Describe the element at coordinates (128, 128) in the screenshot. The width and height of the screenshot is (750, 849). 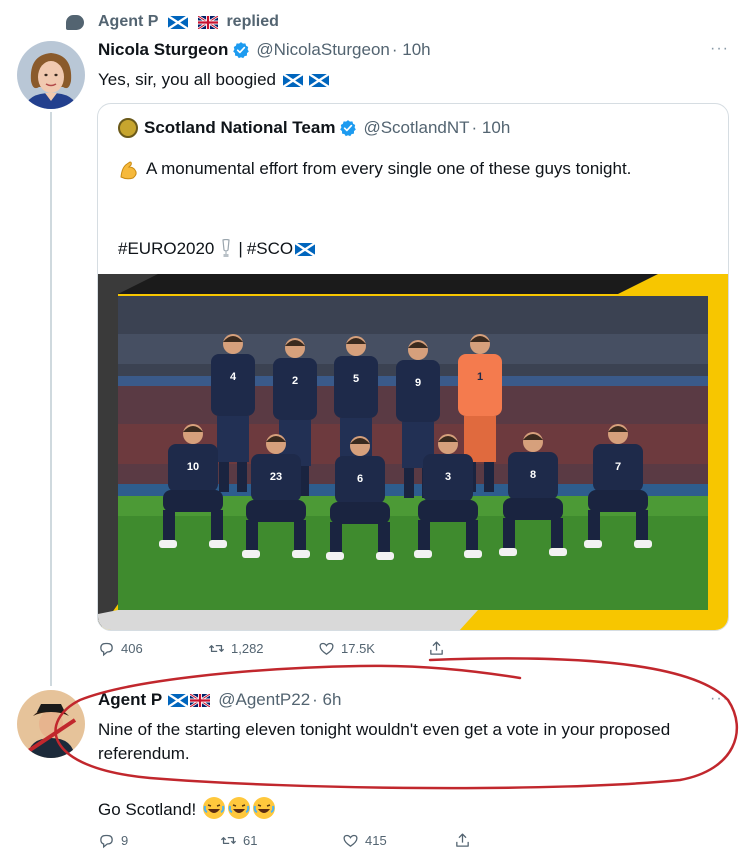
I see `scotland-crest-avatar` at that location.